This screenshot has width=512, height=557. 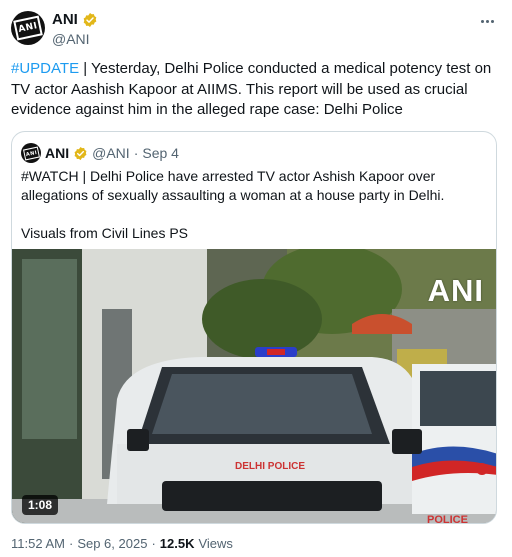 I want to click on quoted-author-avatar: ANI, so click(x=31, y=153).